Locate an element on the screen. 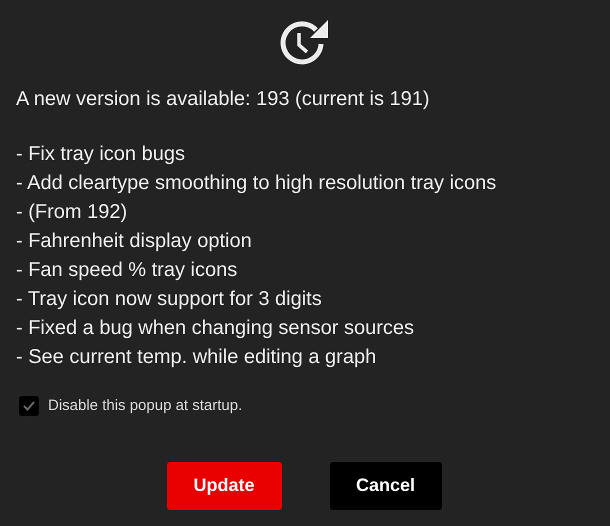 This screenshot has height=526, width=610. checkmark-icon is located at coordinates (29, 406).